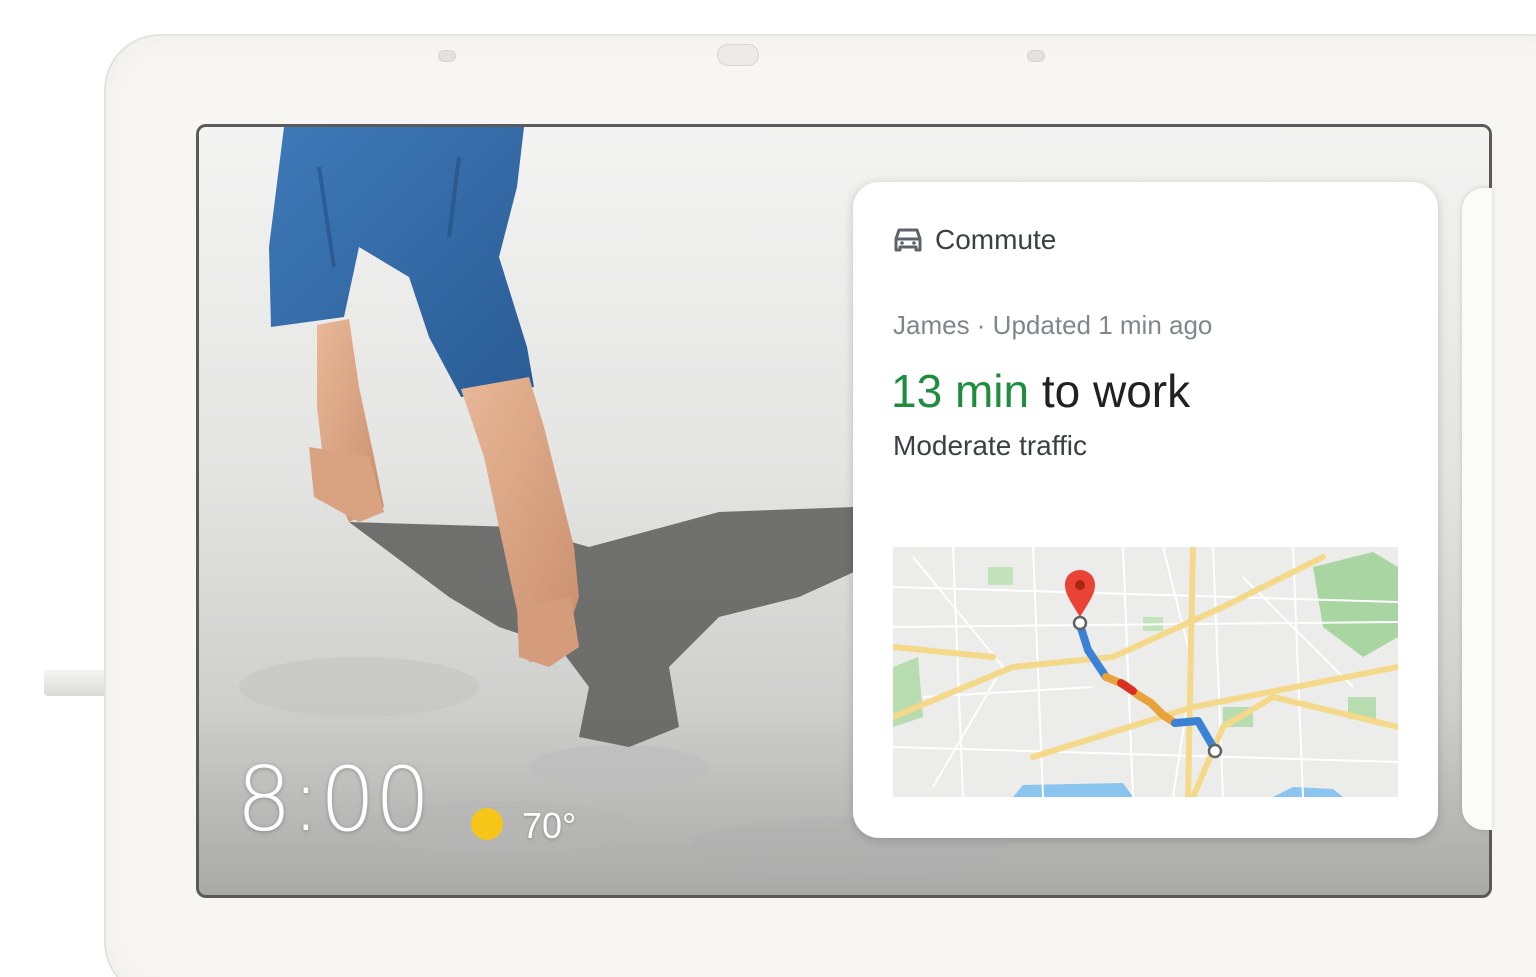 This screenshot has width=1536, height=977. Describe the element at coordinates (1110, 391) in the screenshot. I see `eta-suffix: to work` at that location.